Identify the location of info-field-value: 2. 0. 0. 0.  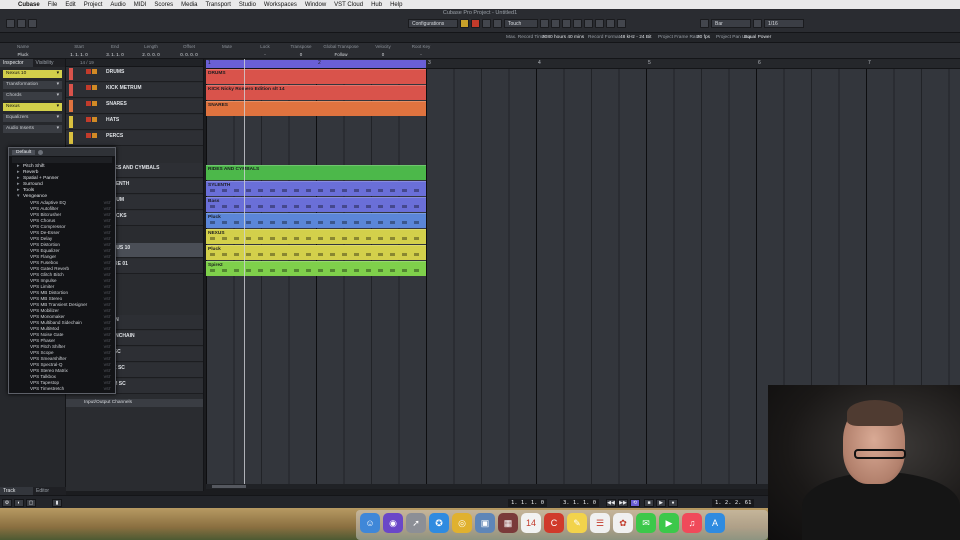
(151, 54).